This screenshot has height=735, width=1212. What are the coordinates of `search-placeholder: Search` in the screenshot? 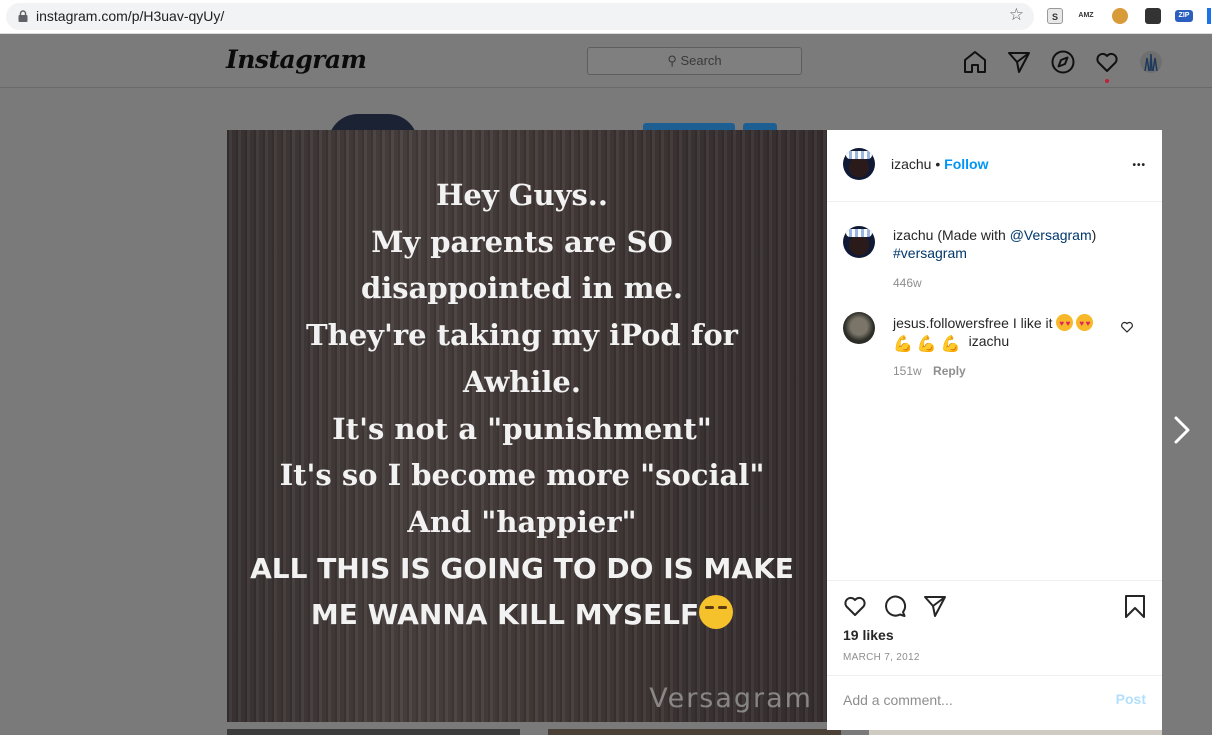 It's located at (701, 60).